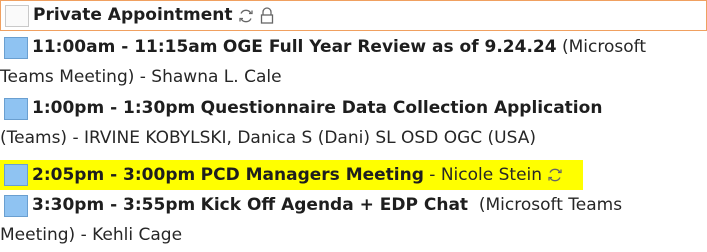  What do you see at coordinates (141, 77) in the screenshot?
I see `appointment-details: Teams Meeting) - Shawna L. Cale` at bounding box center [141, 77].